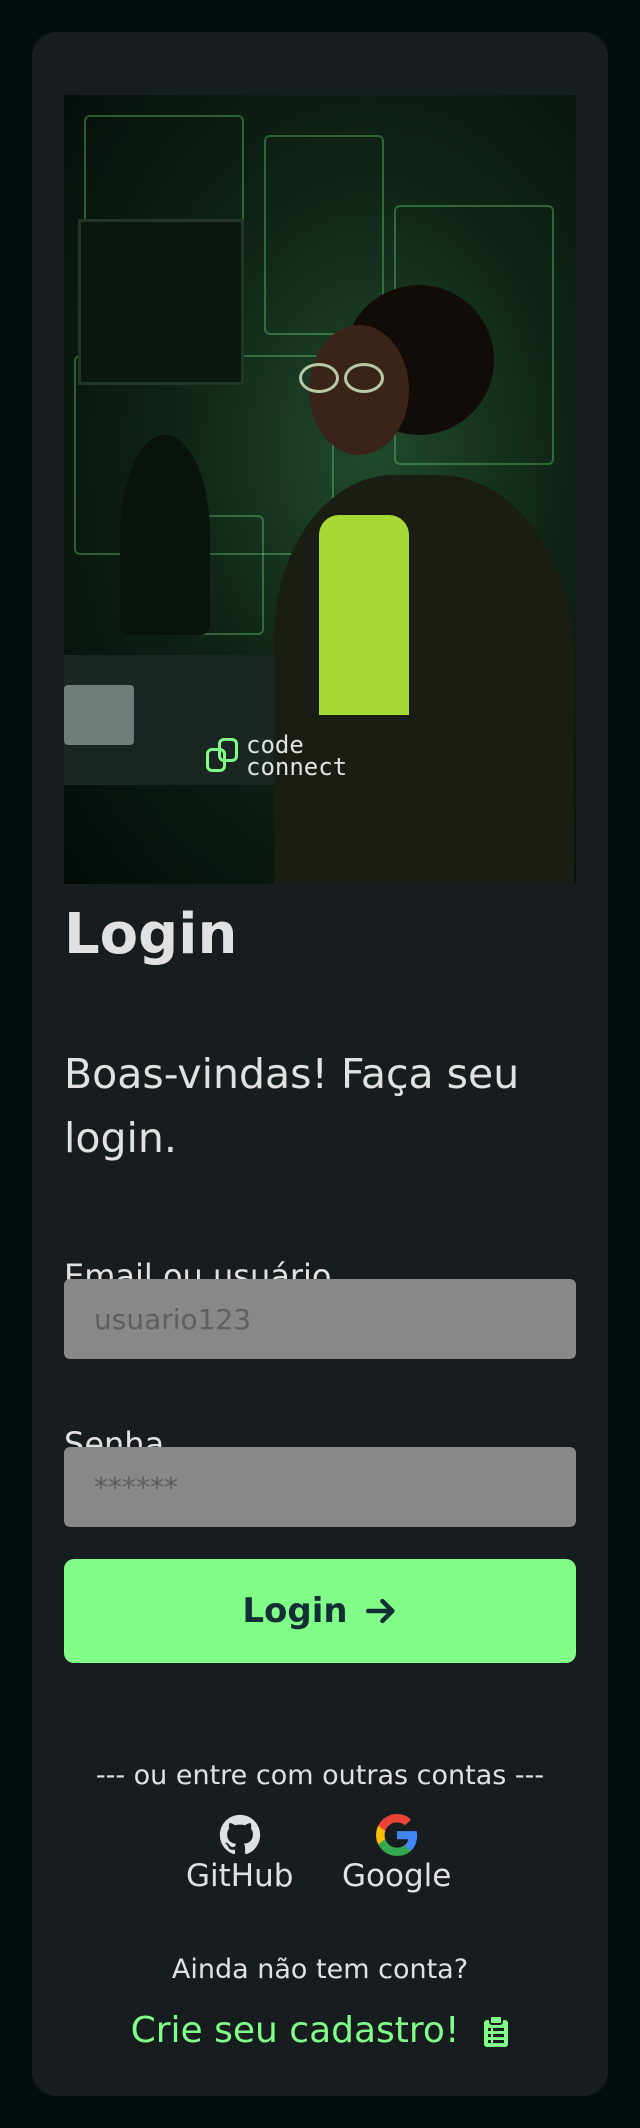 Image resolution: width=640 pixels, height=2128 pixels. What do you see at coordinates (320, 1487) in the screenshot?
I see `password-field` at bounding box center [320, 1487].